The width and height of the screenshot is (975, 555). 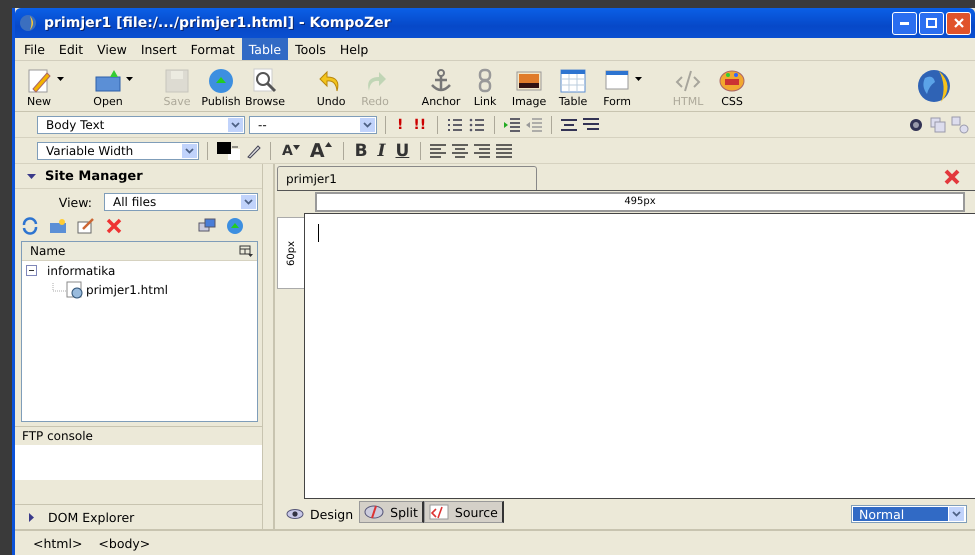 I want to click on menu-item: Edit, so click(x=71, y=49).